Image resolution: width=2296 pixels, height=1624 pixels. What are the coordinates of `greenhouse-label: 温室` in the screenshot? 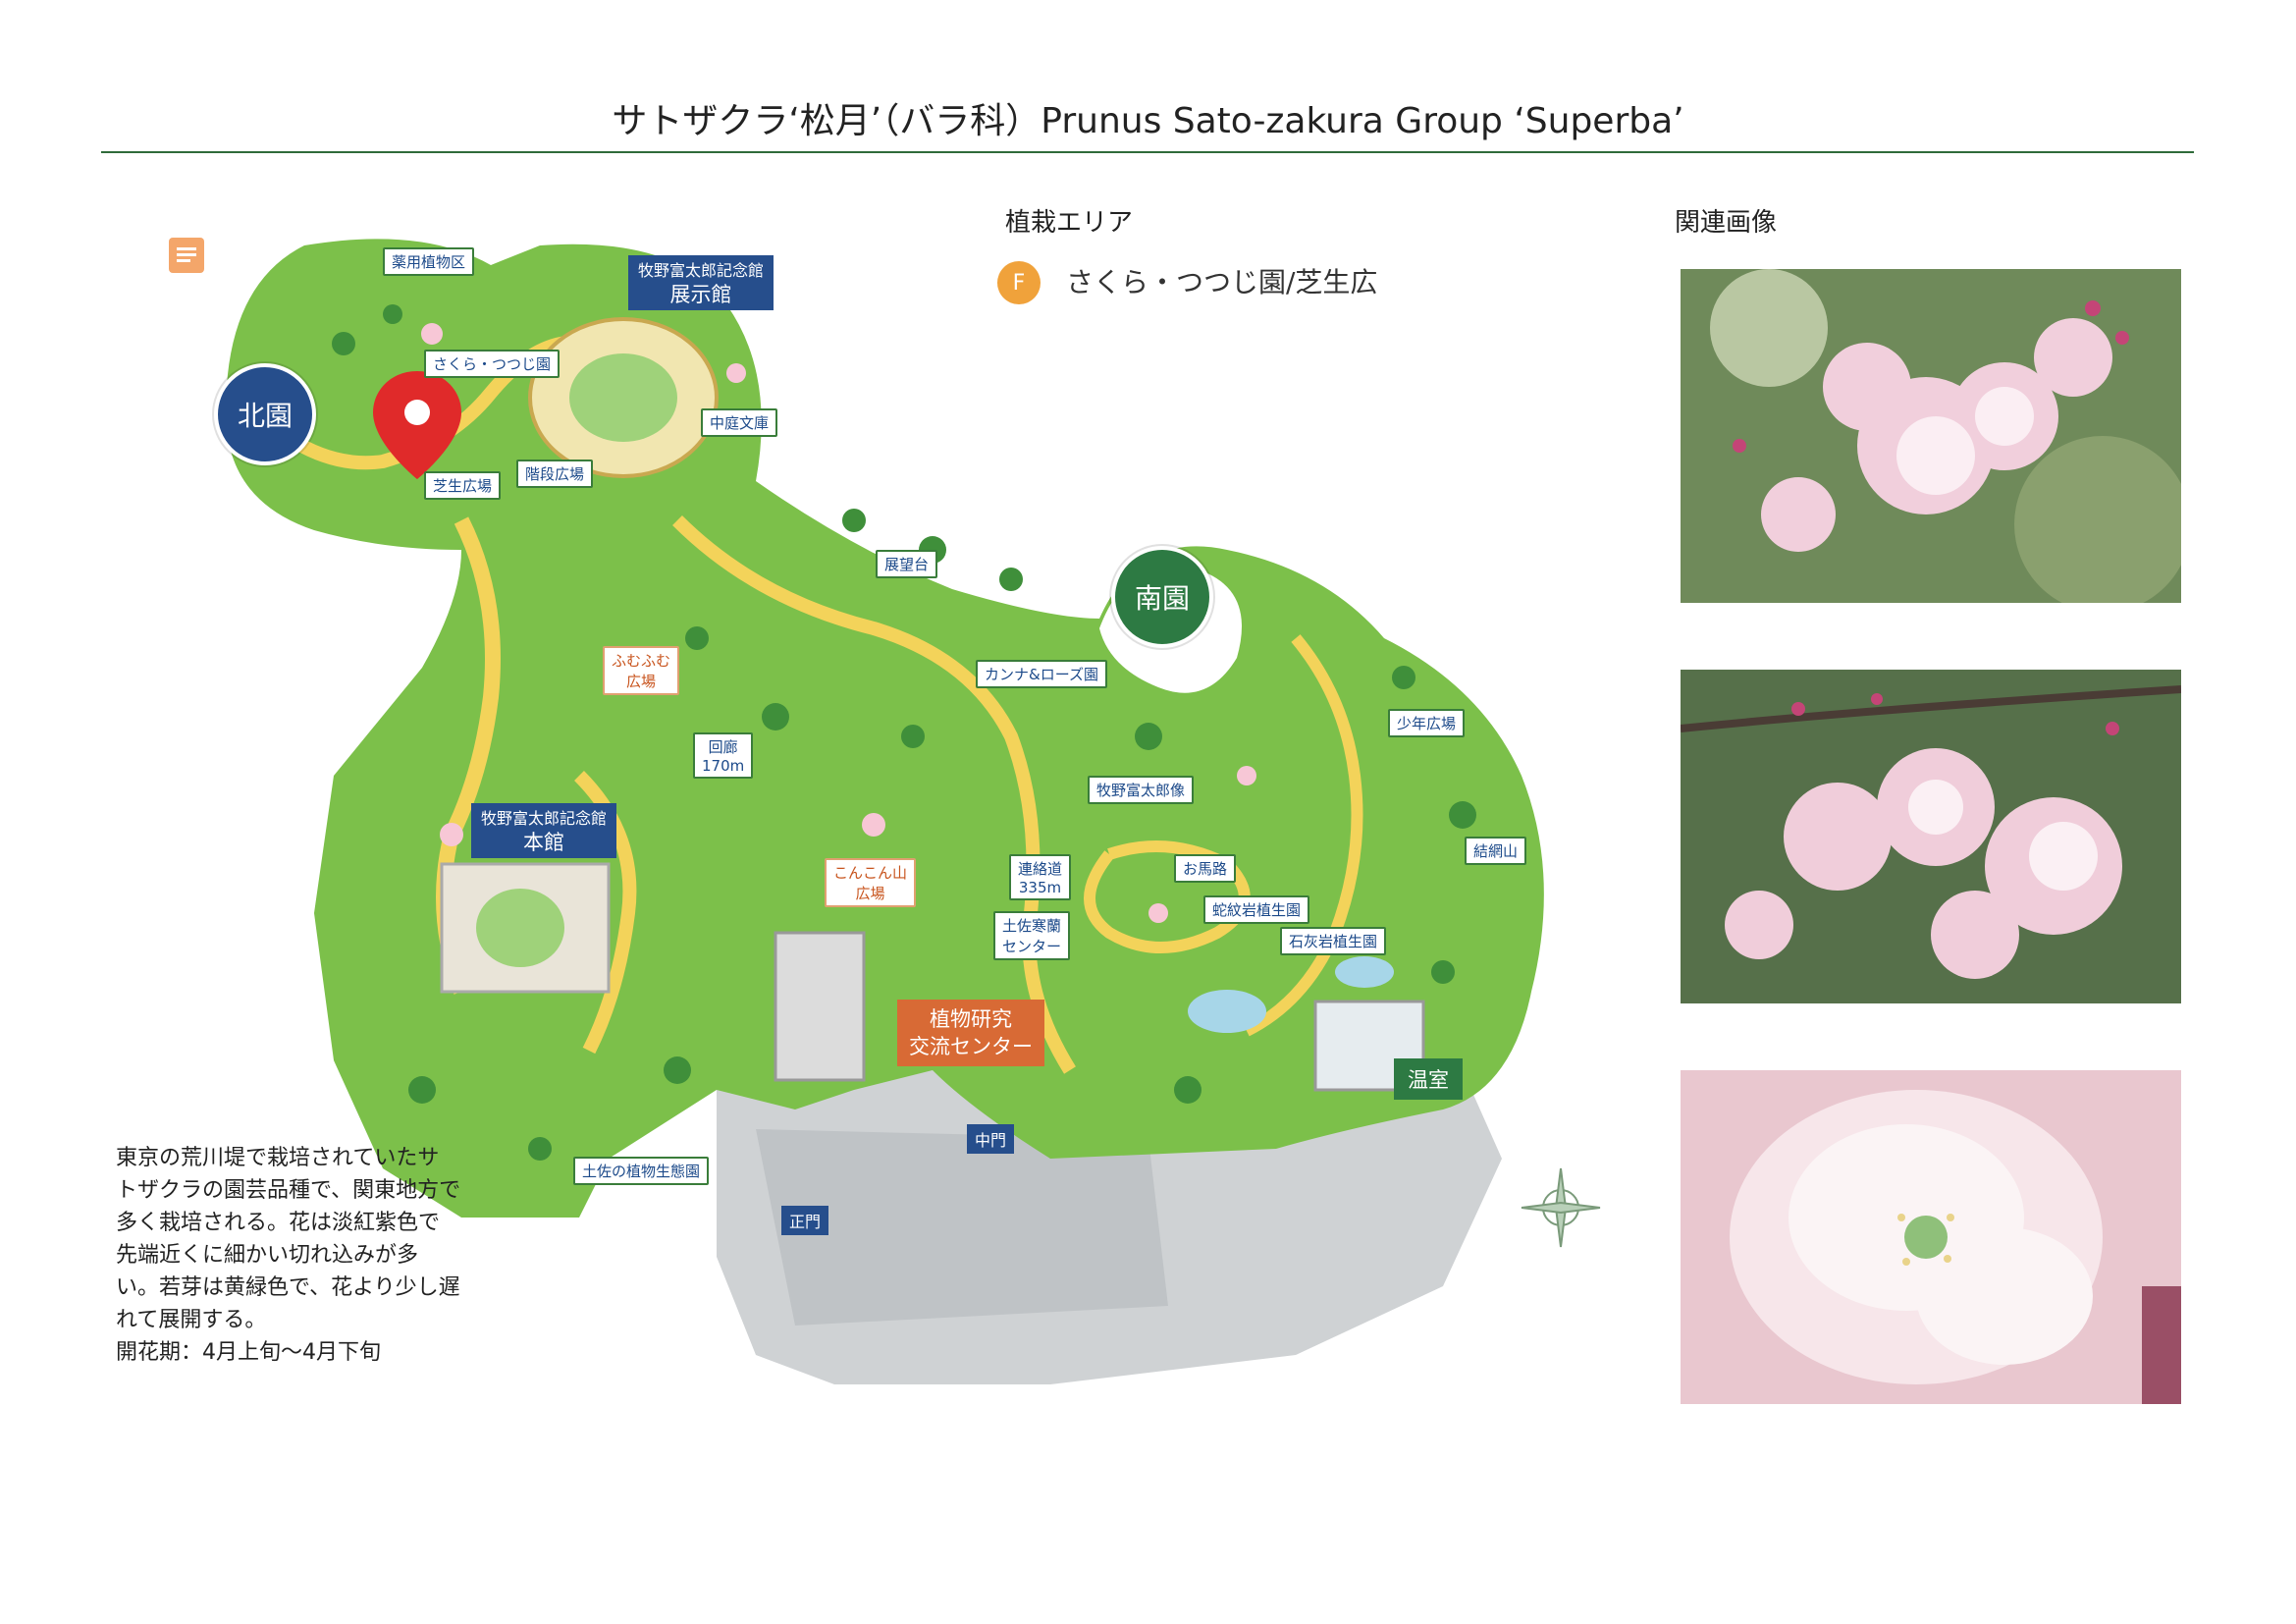 It's located at (1428, 1079).